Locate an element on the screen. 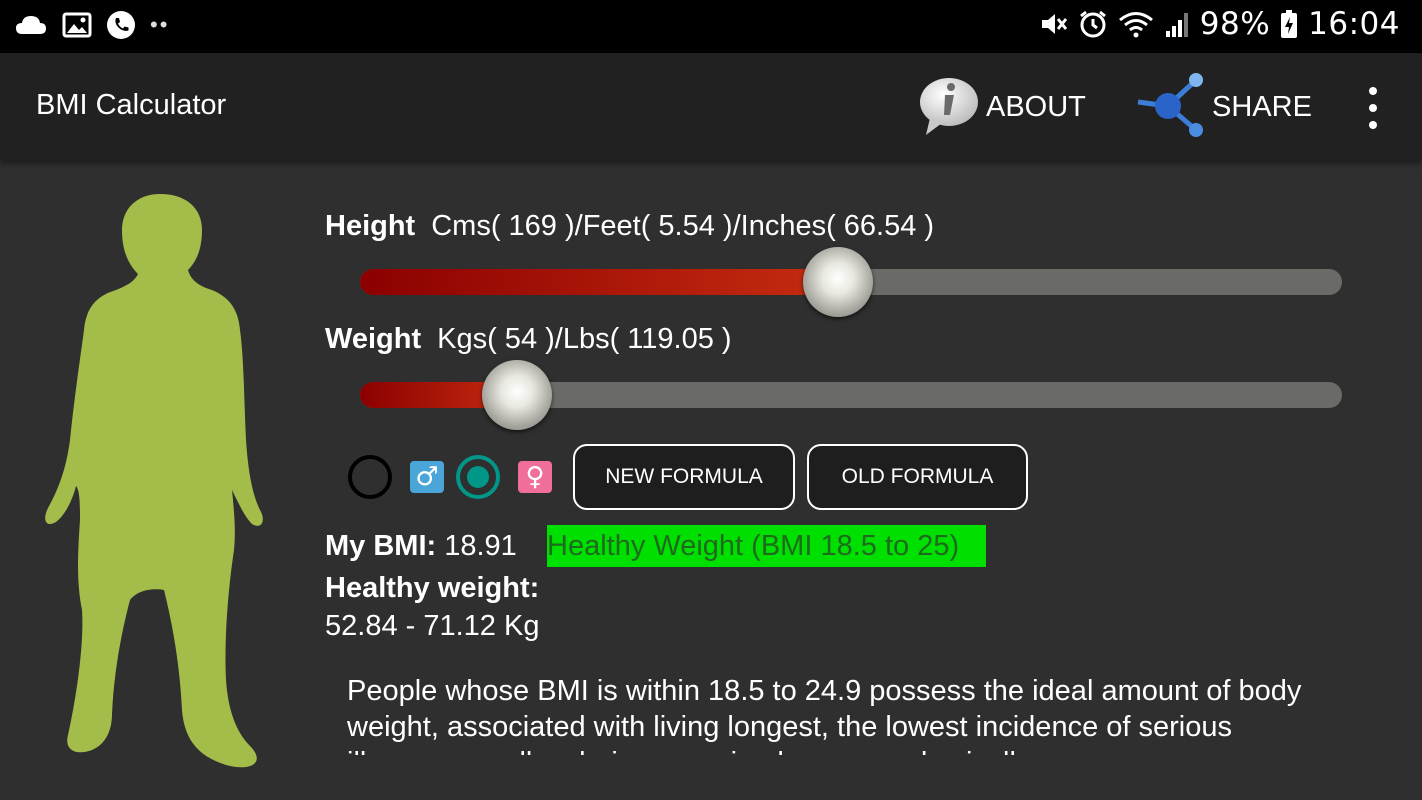  weight-slider is located at coordinates (851, 395).